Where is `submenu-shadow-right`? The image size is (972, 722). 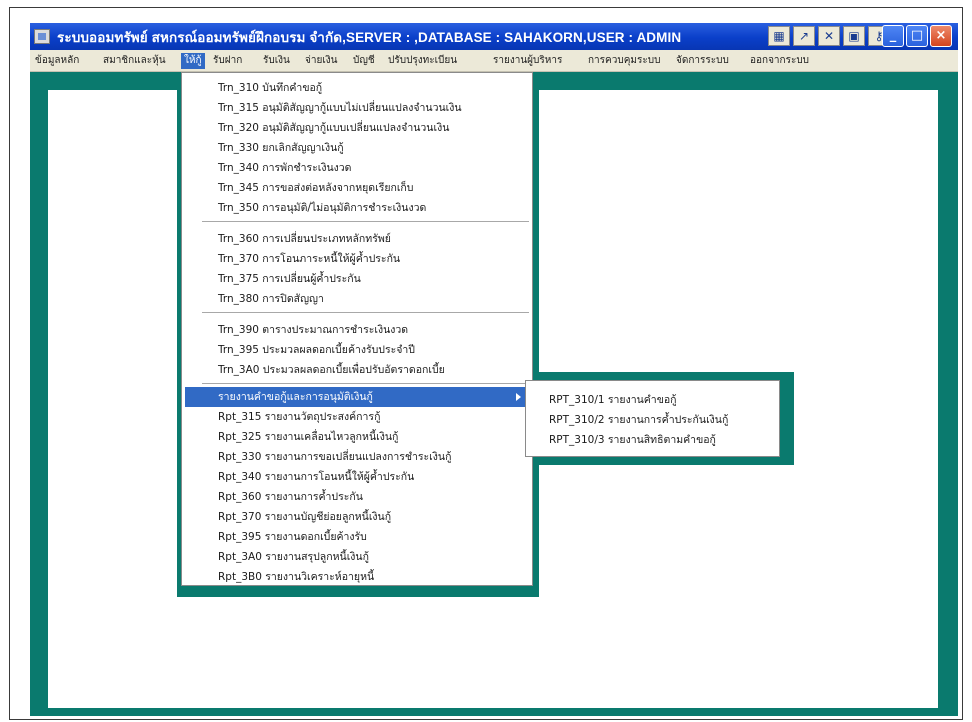
submenu-shadow-right is located at coordinates (787, 418).